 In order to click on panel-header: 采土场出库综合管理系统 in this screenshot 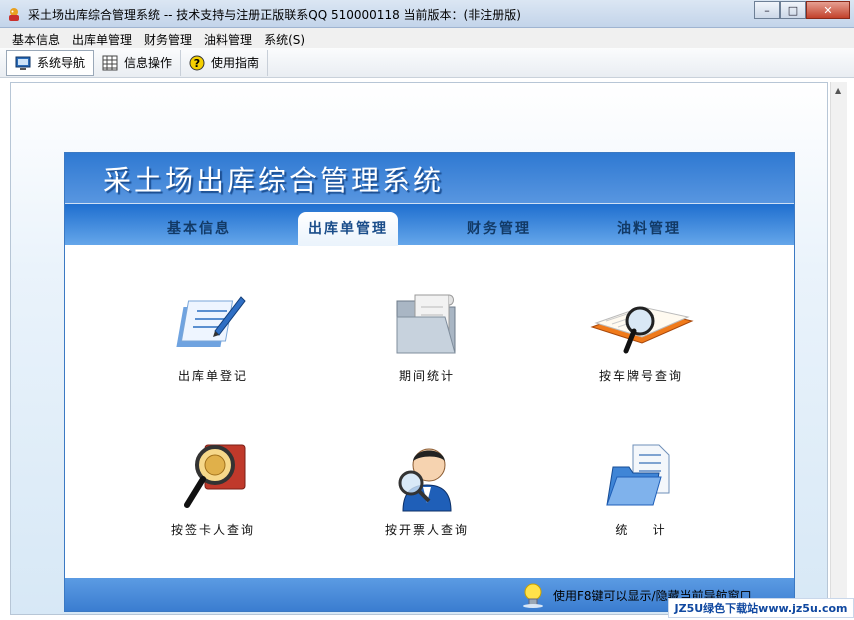, I will do `click(429, 178)`.